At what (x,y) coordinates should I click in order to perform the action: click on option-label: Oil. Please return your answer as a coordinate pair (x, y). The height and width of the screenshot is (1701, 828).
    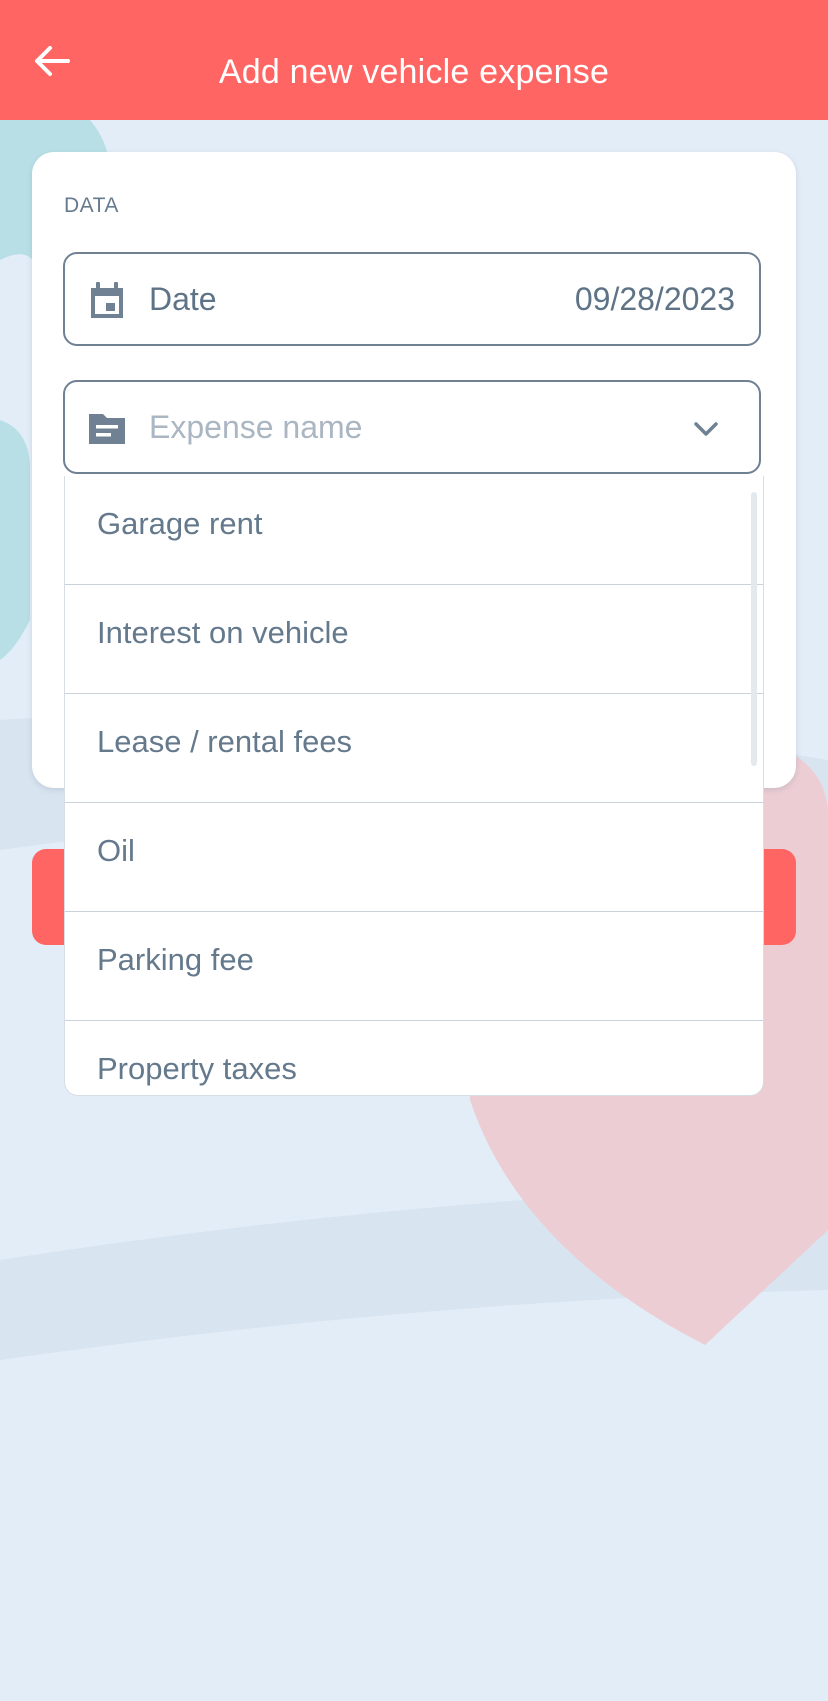
    Looking at the image, I should click on (116, 850).